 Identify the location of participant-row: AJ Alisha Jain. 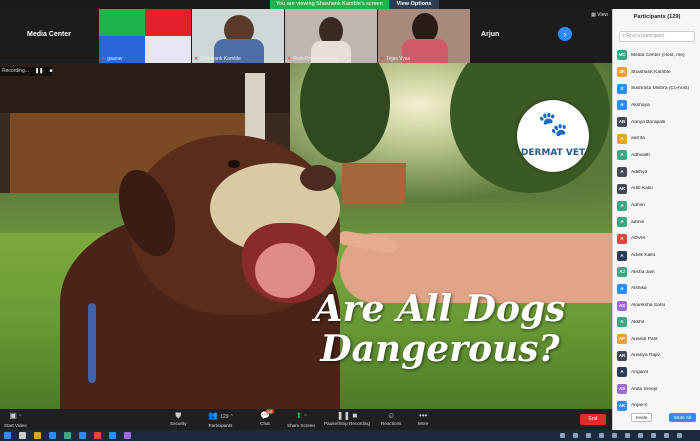
(658, 272).